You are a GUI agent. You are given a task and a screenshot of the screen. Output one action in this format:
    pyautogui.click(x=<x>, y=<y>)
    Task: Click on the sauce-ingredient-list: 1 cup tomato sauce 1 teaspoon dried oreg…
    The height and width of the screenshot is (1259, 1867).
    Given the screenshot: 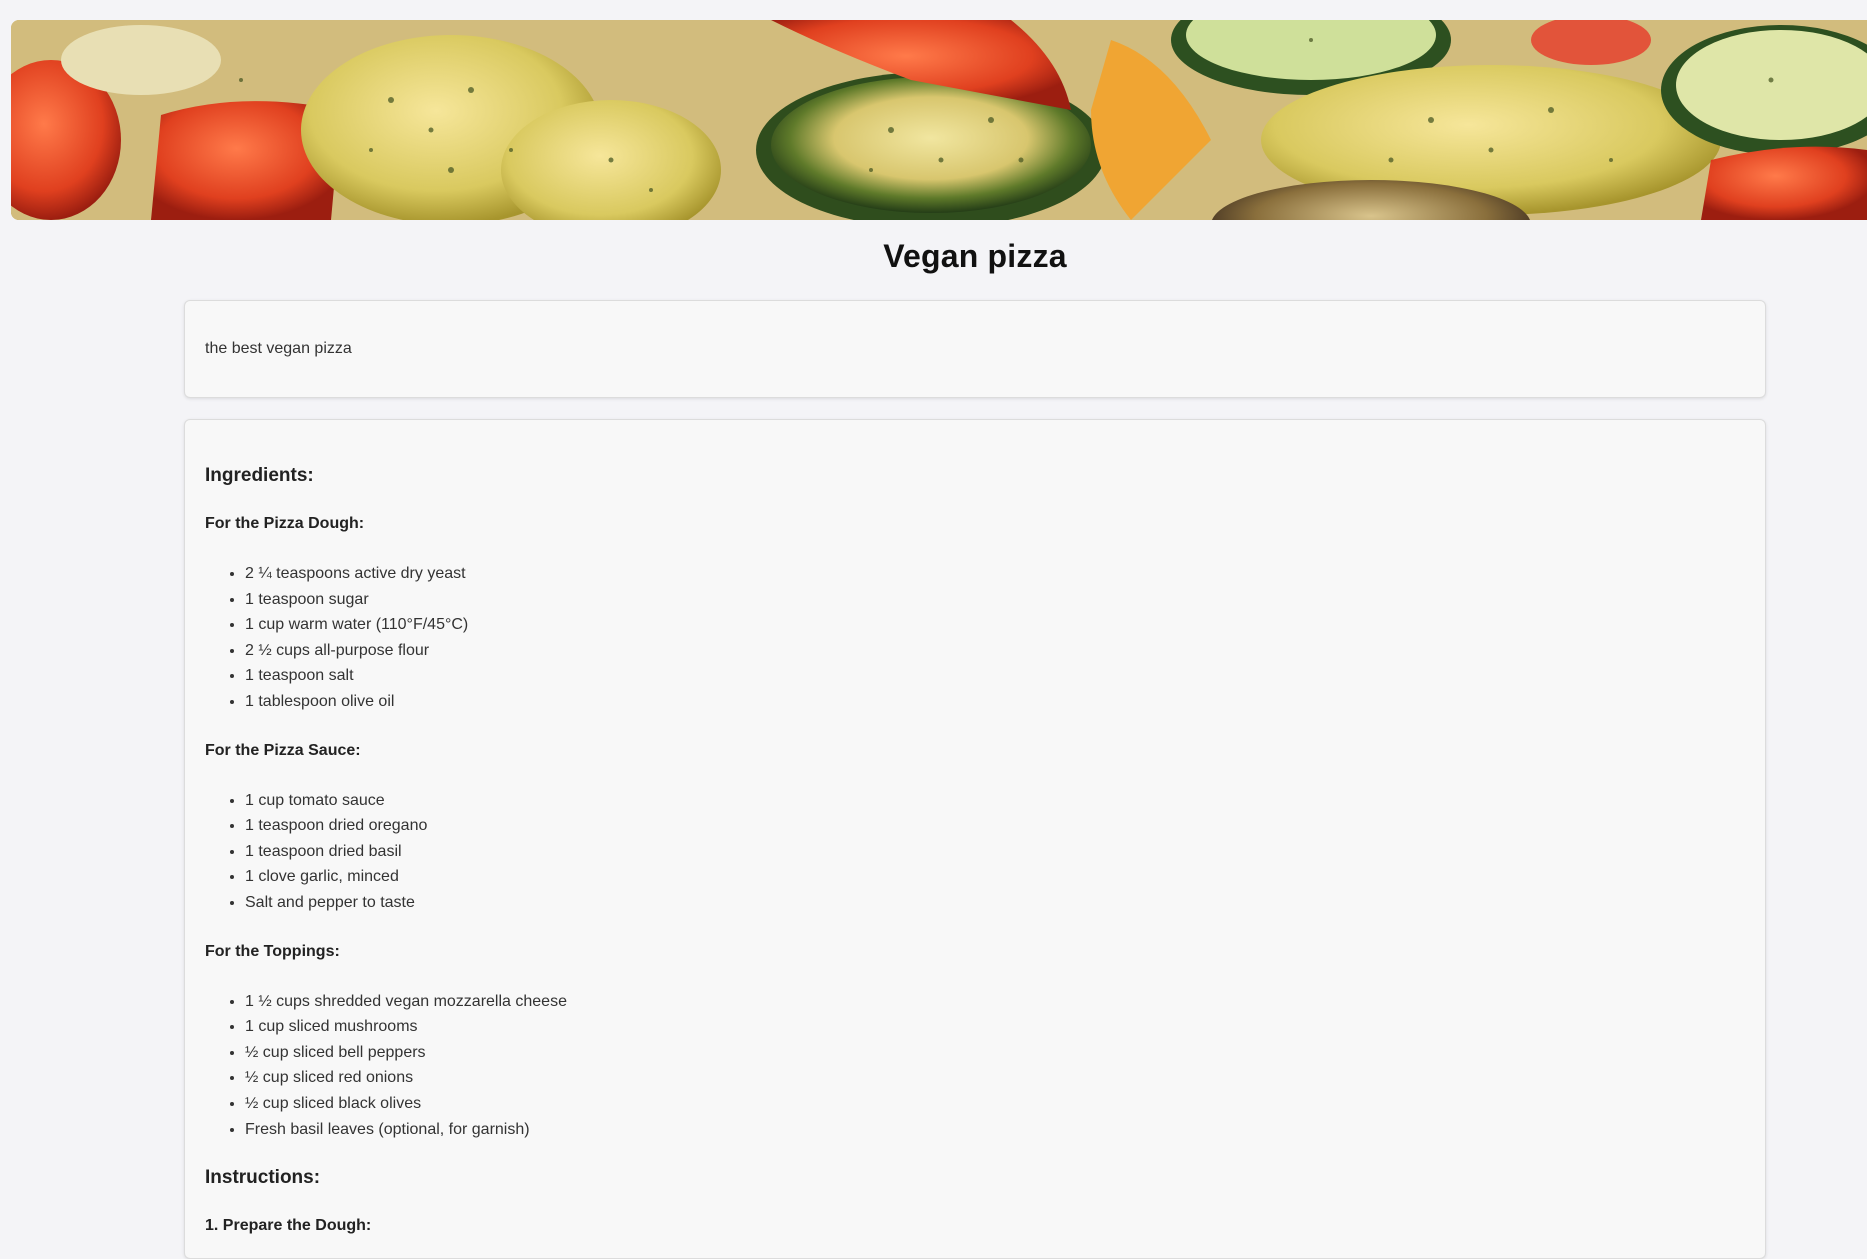 What is the action you would take?
    pyautogui.click(x=975, y=852)
    